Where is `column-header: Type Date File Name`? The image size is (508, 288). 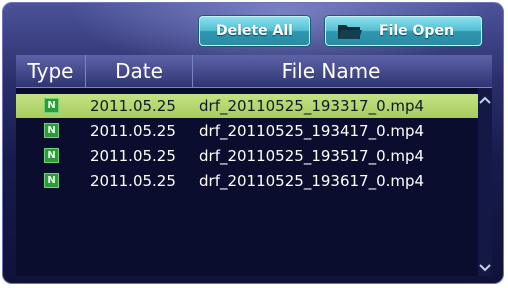
column-header: Type Date File Name is located at coordinates (254, 71).